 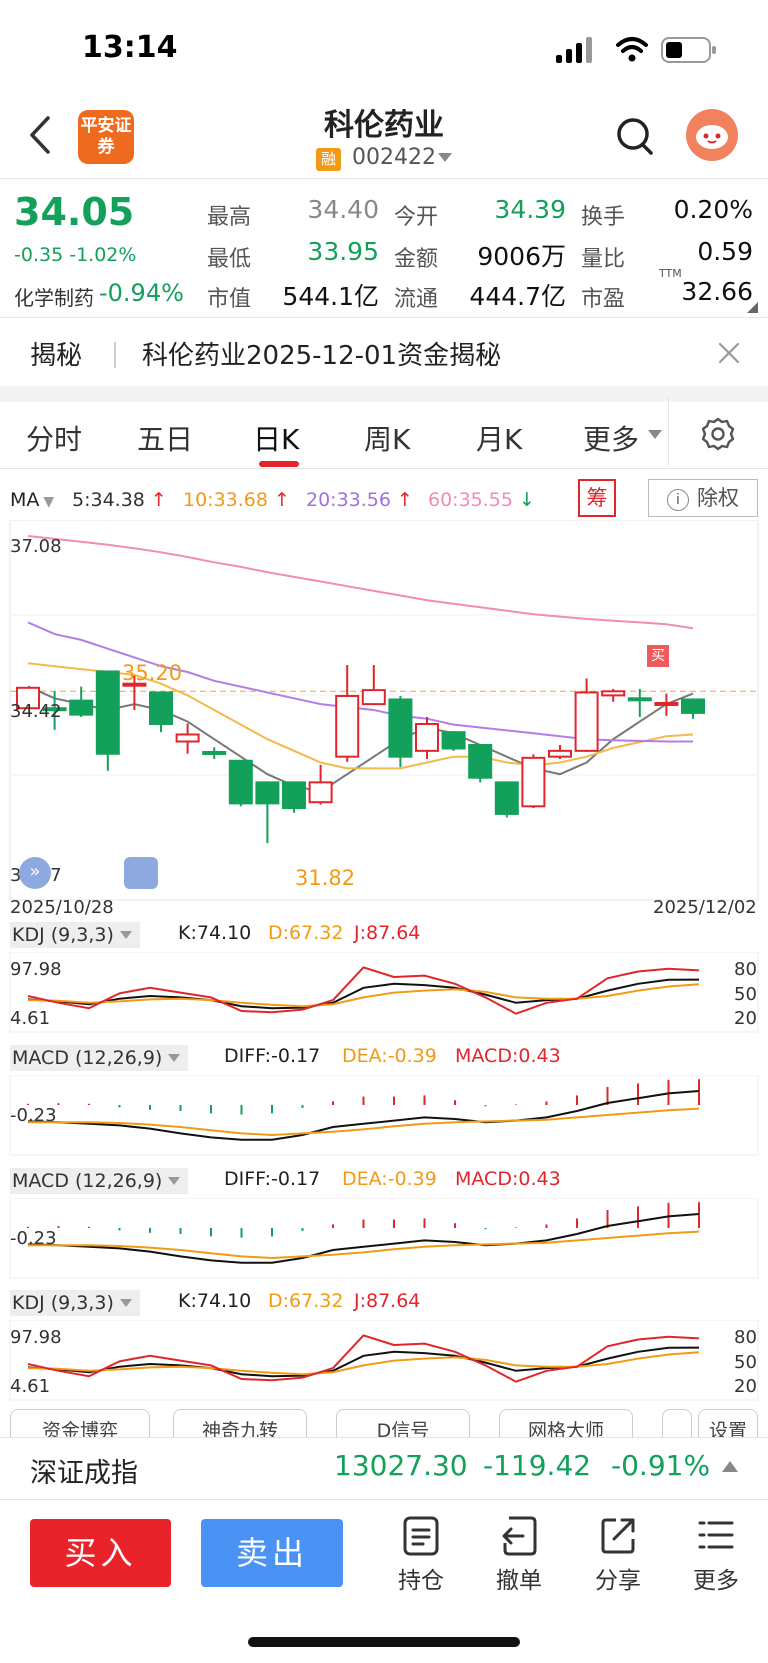 I want to click on kdj-j-line, so click(x=363, y=1358).